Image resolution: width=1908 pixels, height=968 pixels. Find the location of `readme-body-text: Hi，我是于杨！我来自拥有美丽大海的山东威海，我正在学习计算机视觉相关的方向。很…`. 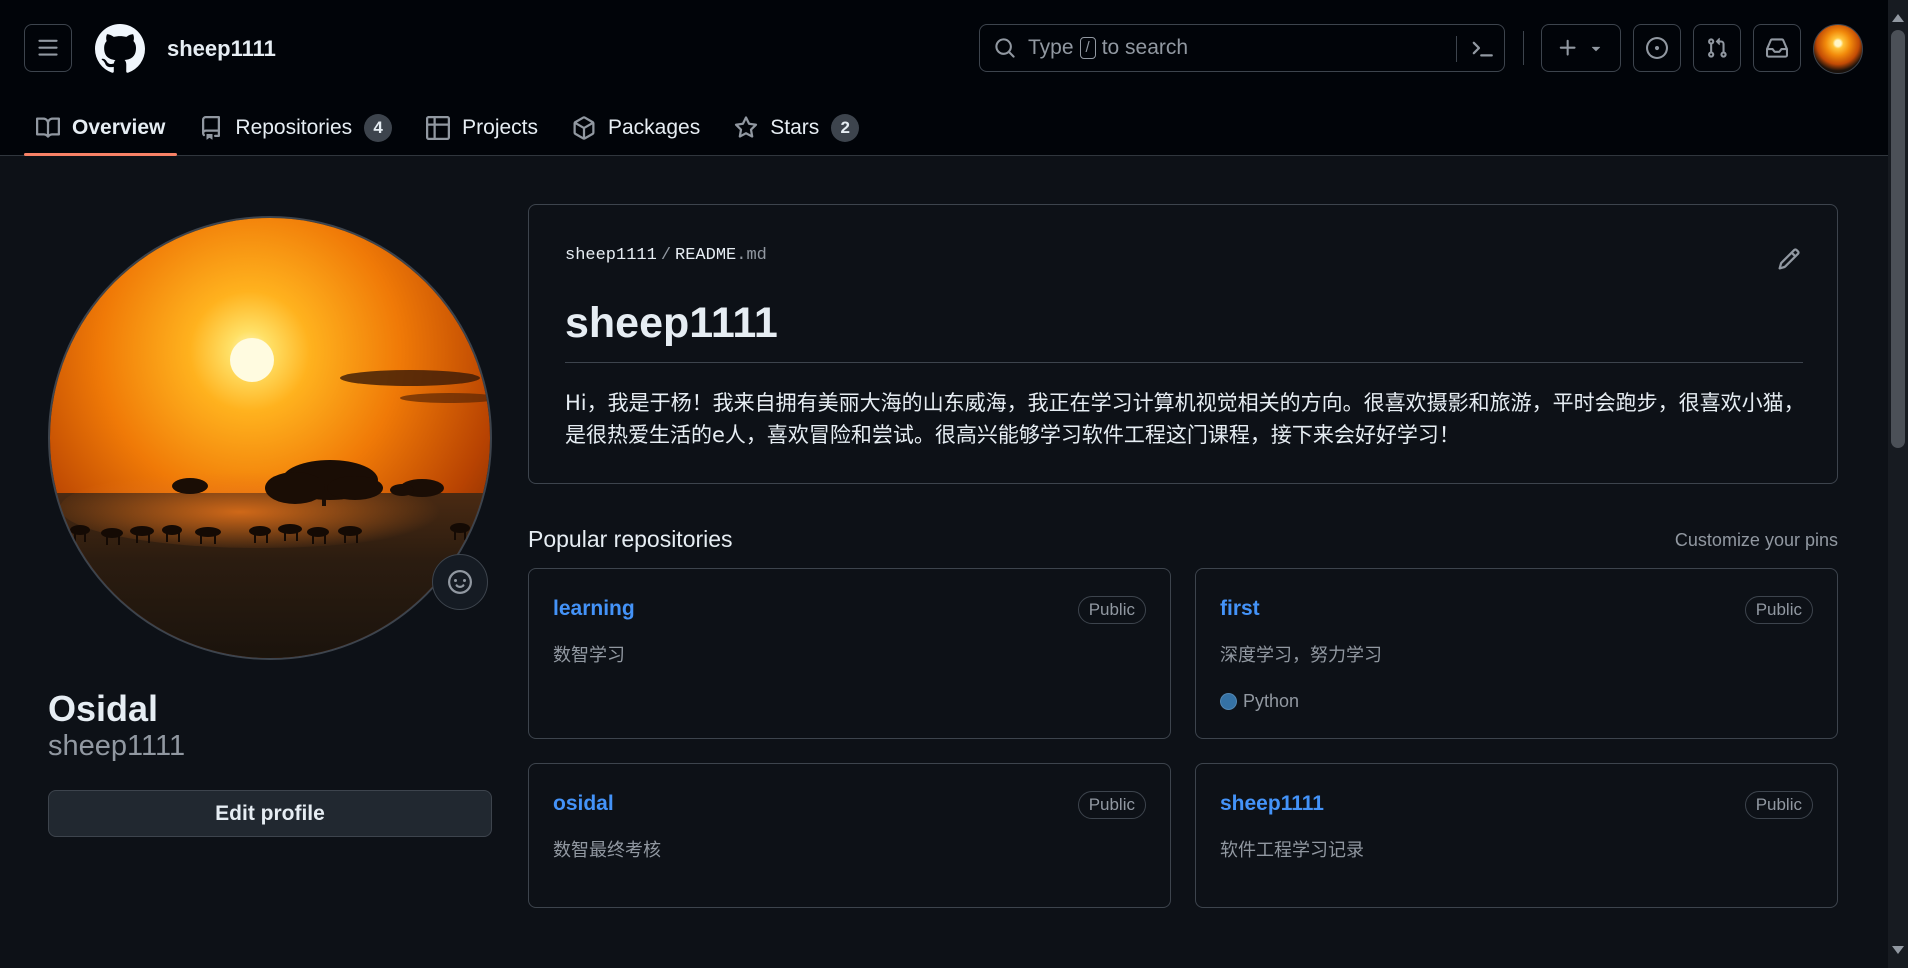

readme-body-text: Hi，我是于杨！我来自拥有美丽大海的山东威海，我正在学习计算机视觉相关的方向。很… is located at coordinates (1185, 419).